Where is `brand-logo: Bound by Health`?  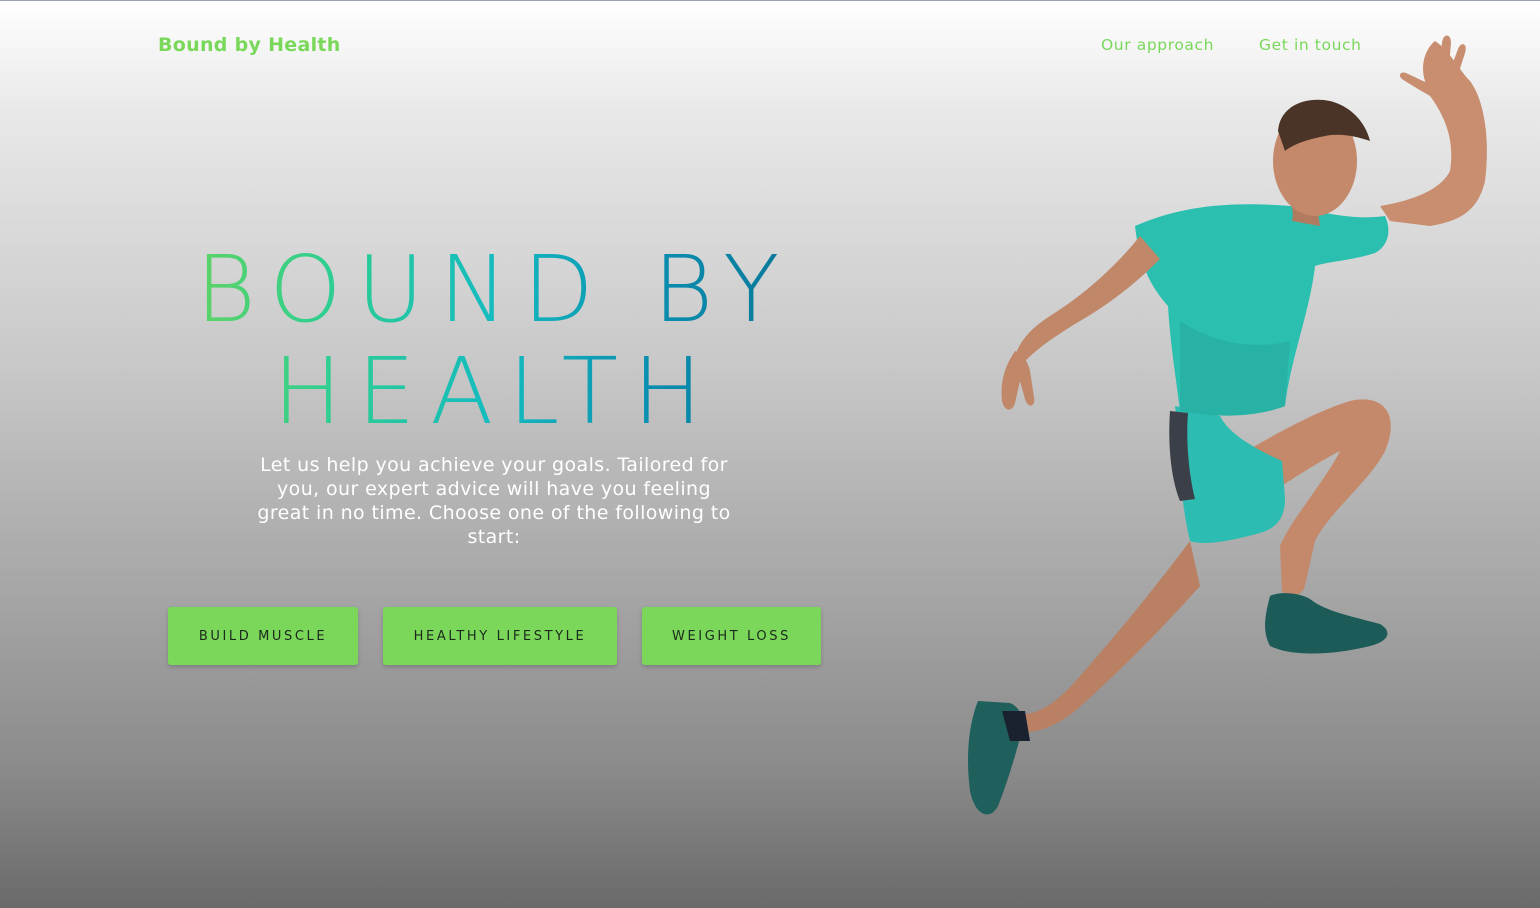 brand-logo: Bound by Health is located at coordinates (249, 45).